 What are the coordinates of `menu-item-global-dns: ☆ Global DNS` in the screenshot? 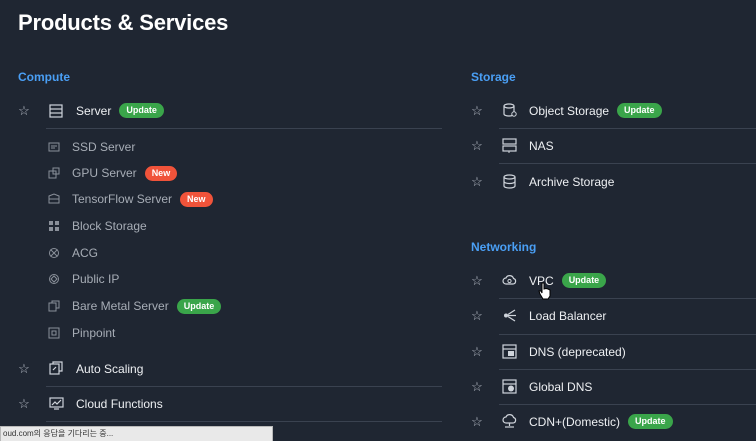 It's located at (531, 386).